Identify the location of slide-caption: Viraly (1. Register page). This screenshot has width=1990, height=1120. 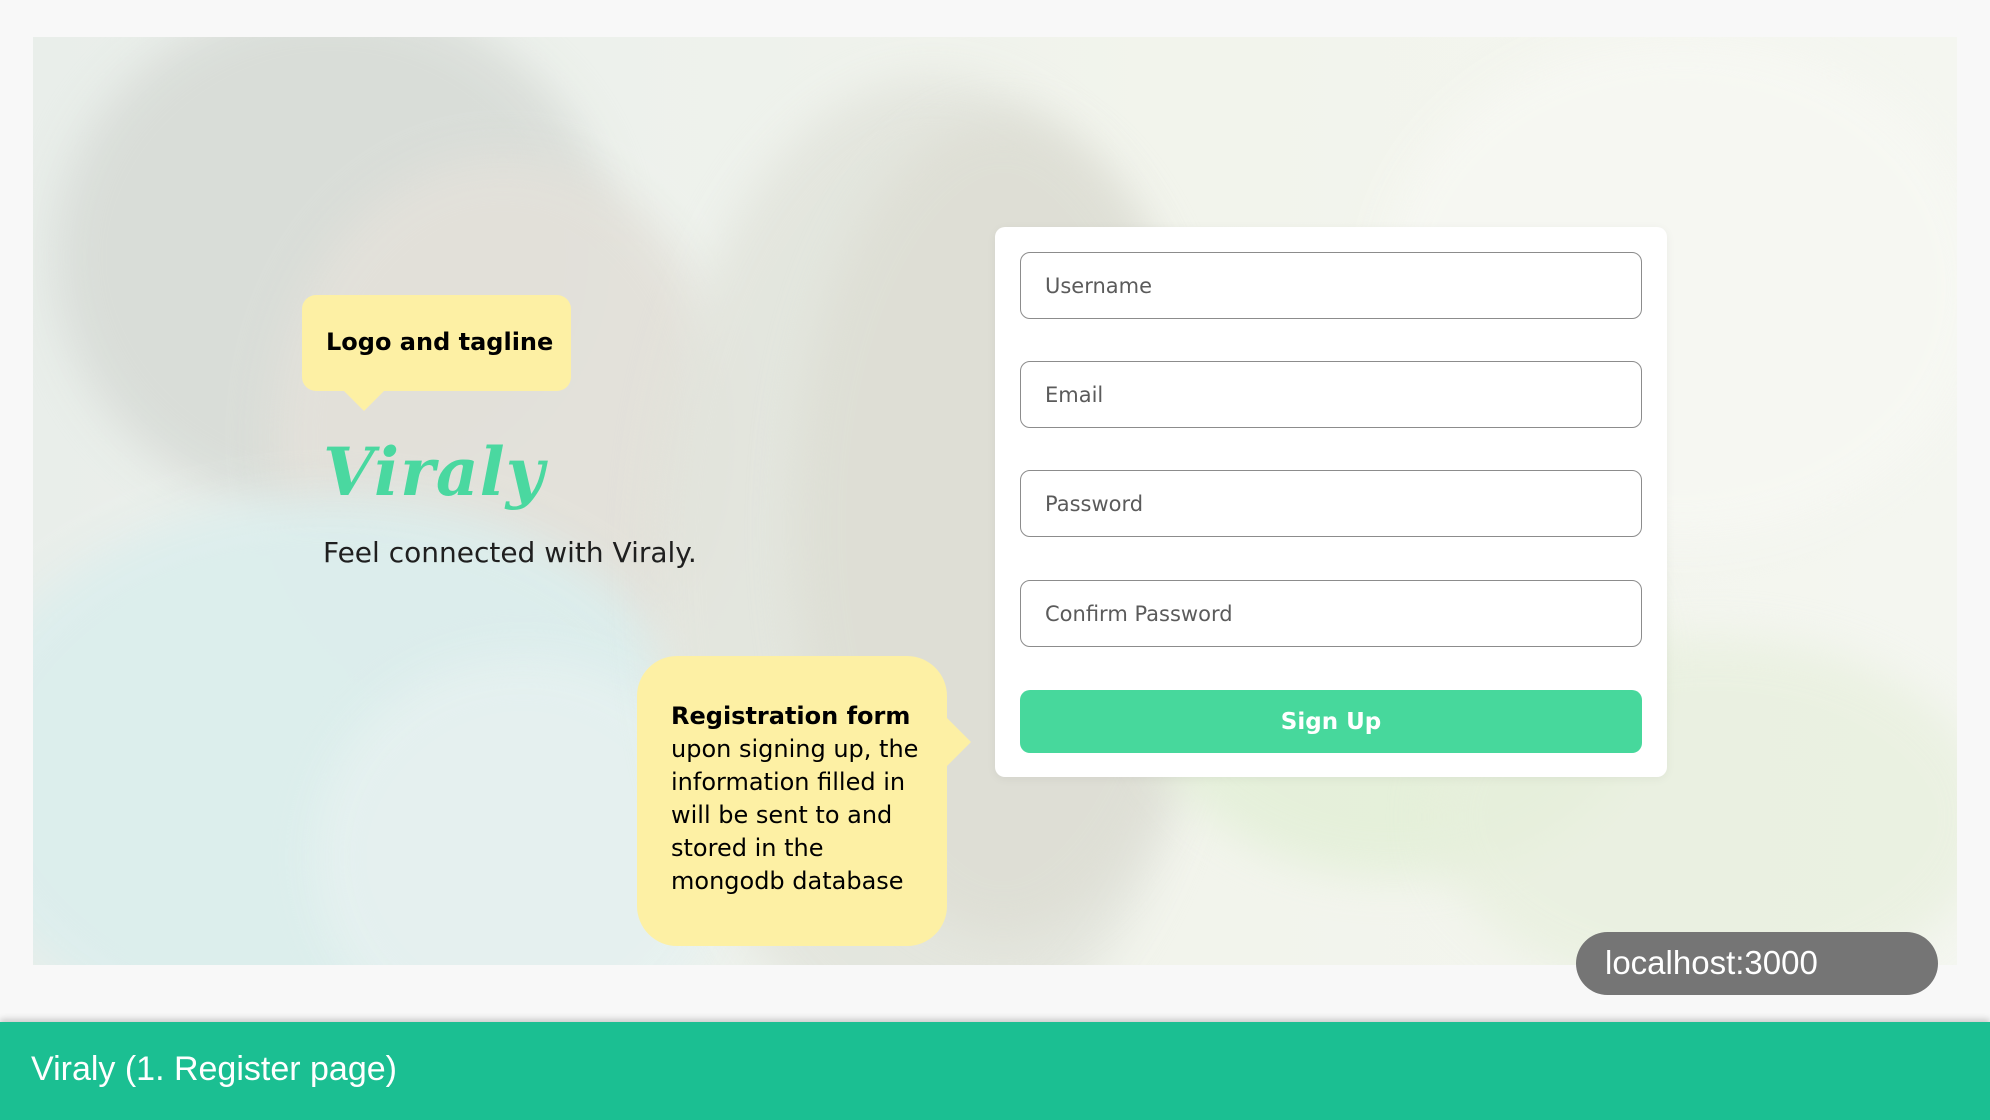
(214, 1069).